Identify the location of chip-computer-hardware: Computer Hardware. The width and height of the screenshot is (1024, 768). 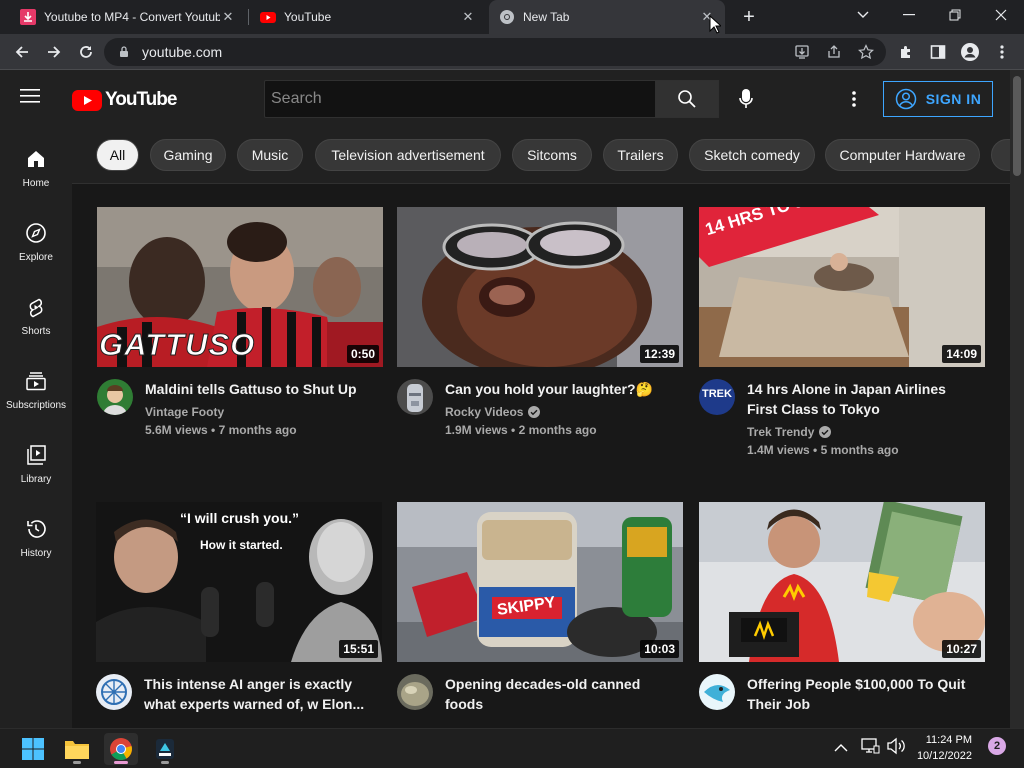
(902, 155).